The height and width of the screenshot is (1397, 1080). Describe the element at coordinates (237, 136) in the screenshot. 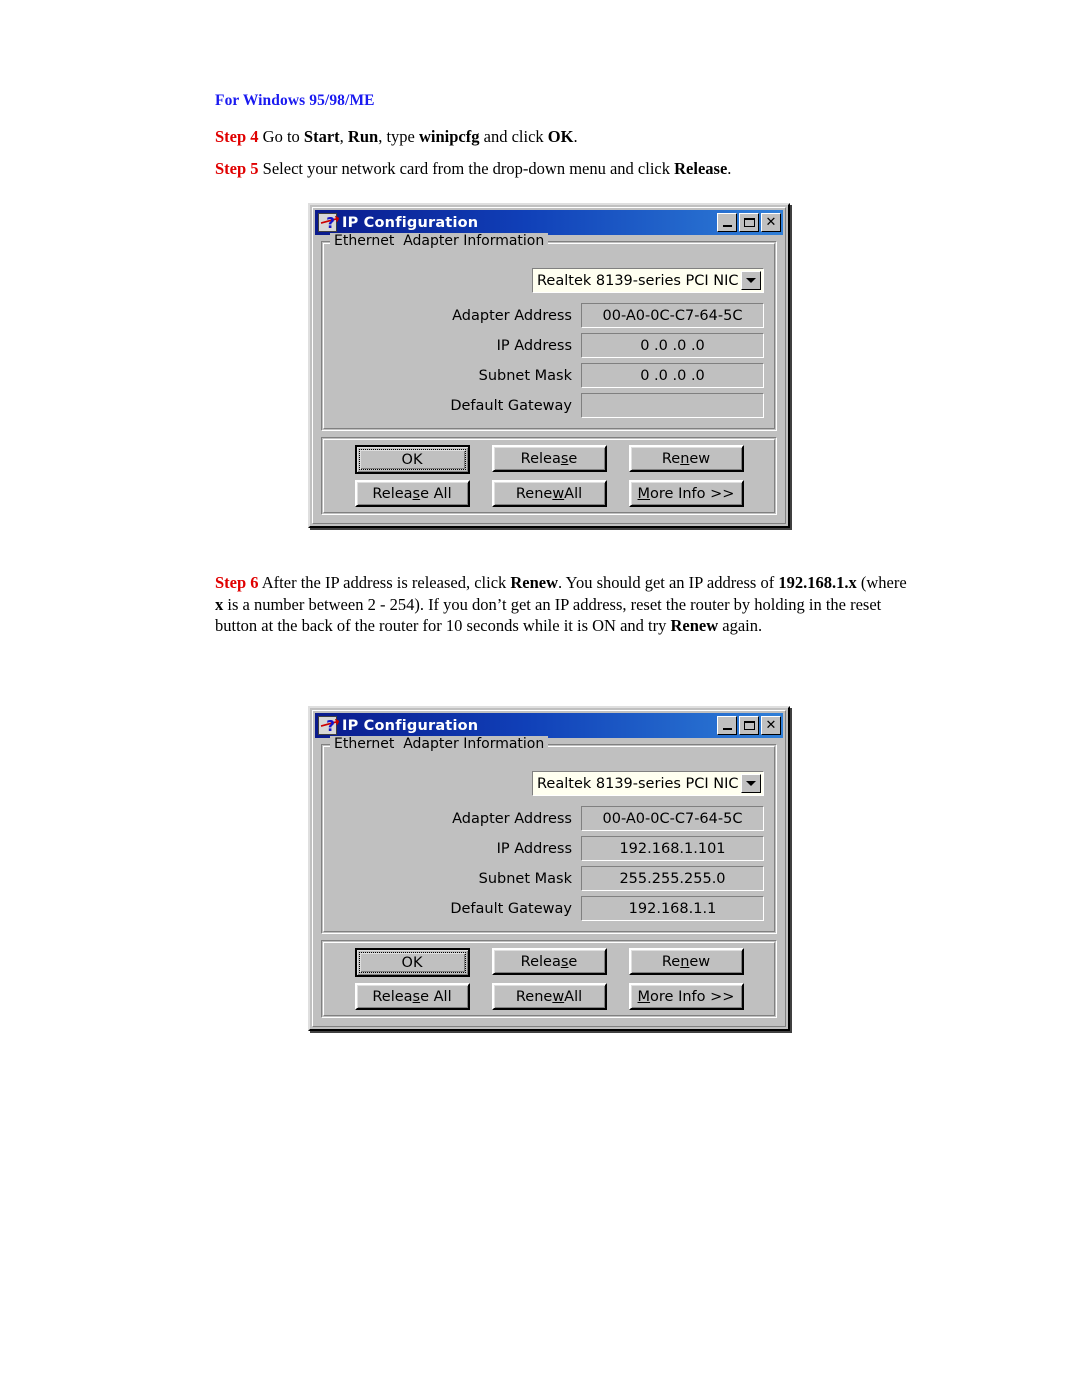

I see `step-4-label: Step 4` at that location.